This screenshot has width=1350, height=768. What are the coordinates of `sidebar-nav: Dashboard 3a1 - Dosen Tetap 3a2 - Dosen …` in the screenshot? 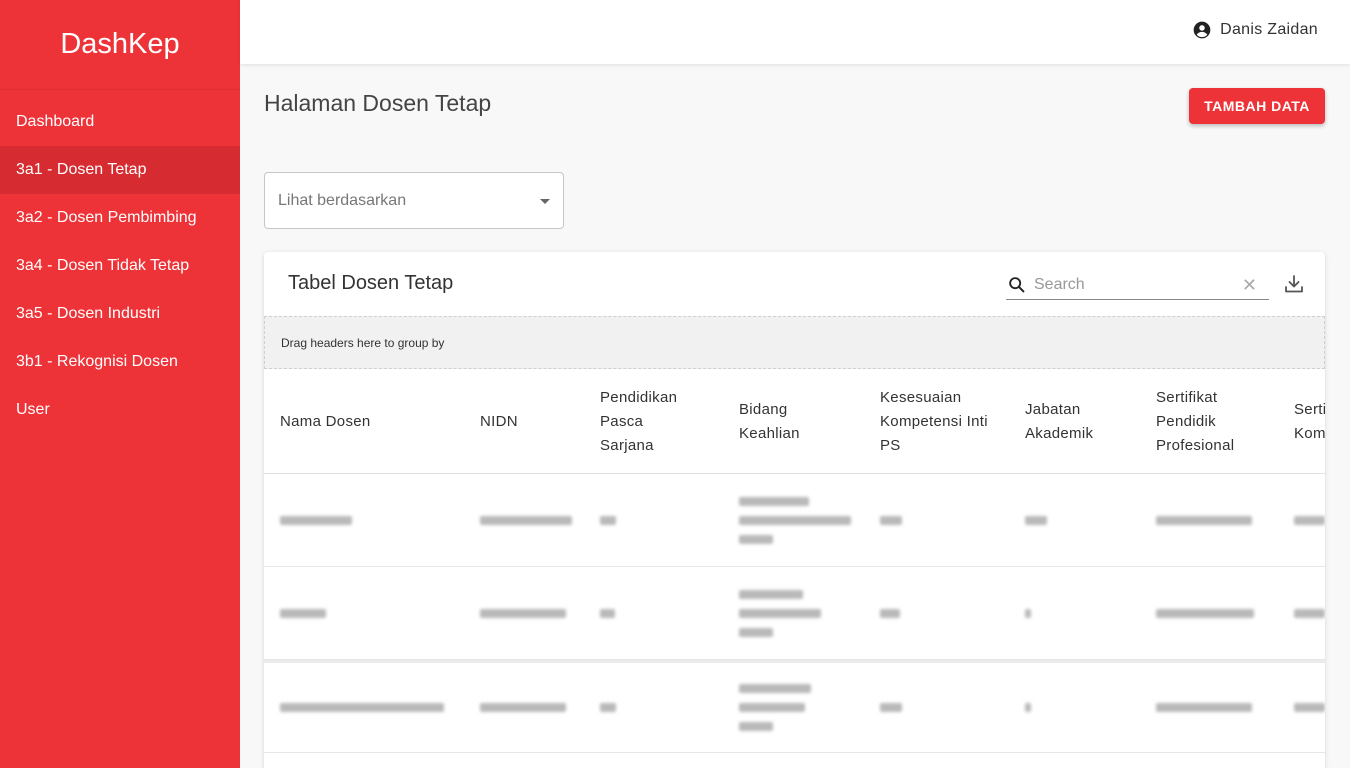 It's located at (120, 262).